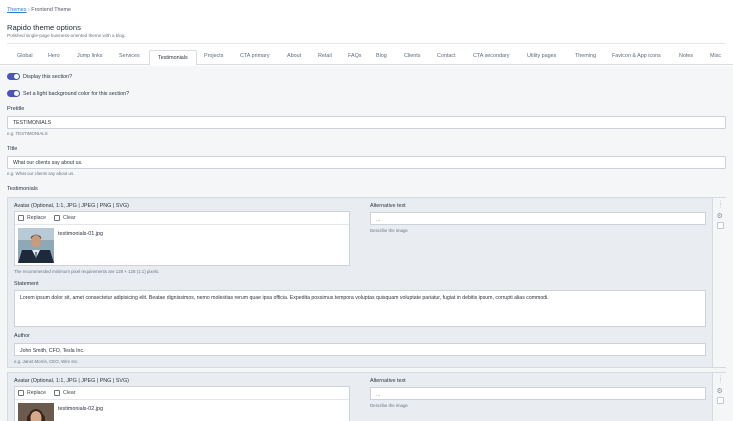 The image size is (733, 421). What do you see at coordinates (412, 56) in the screenshot?
I see `tab-clients: Clients` at bounding box center [412, 56].